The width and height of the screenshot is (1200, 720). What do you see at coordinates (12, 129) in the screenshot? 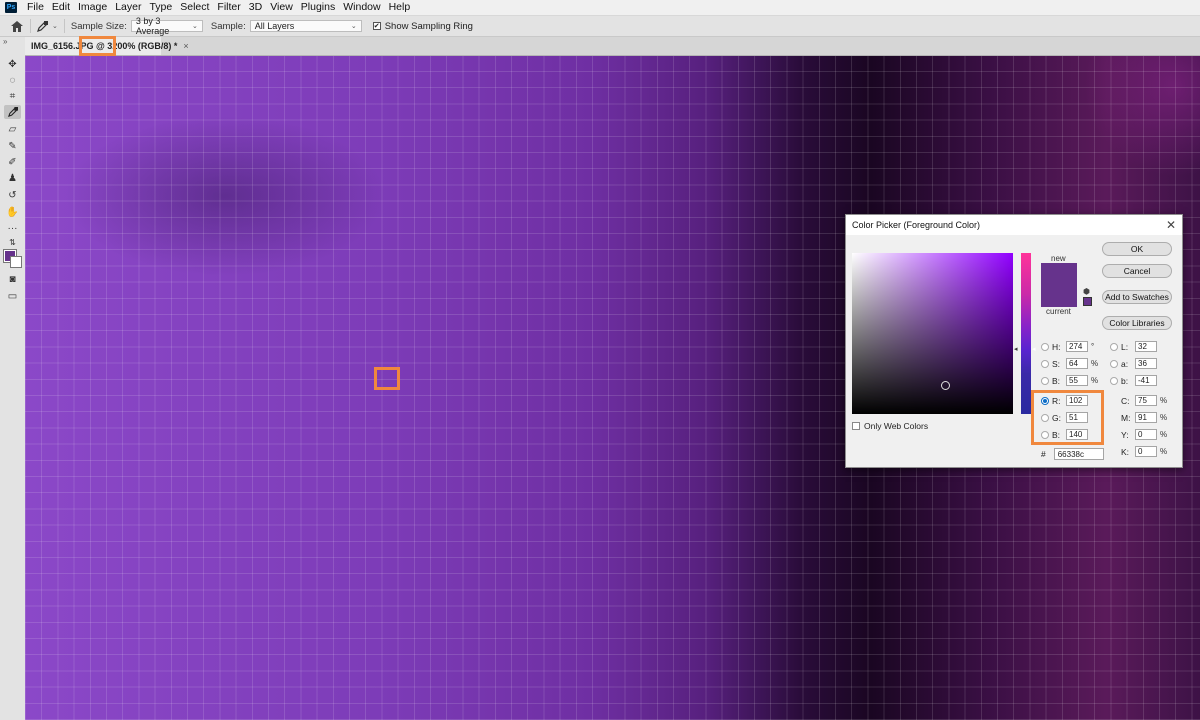
I see `eraser-icon: ▱` at bounding box center [12, 129].